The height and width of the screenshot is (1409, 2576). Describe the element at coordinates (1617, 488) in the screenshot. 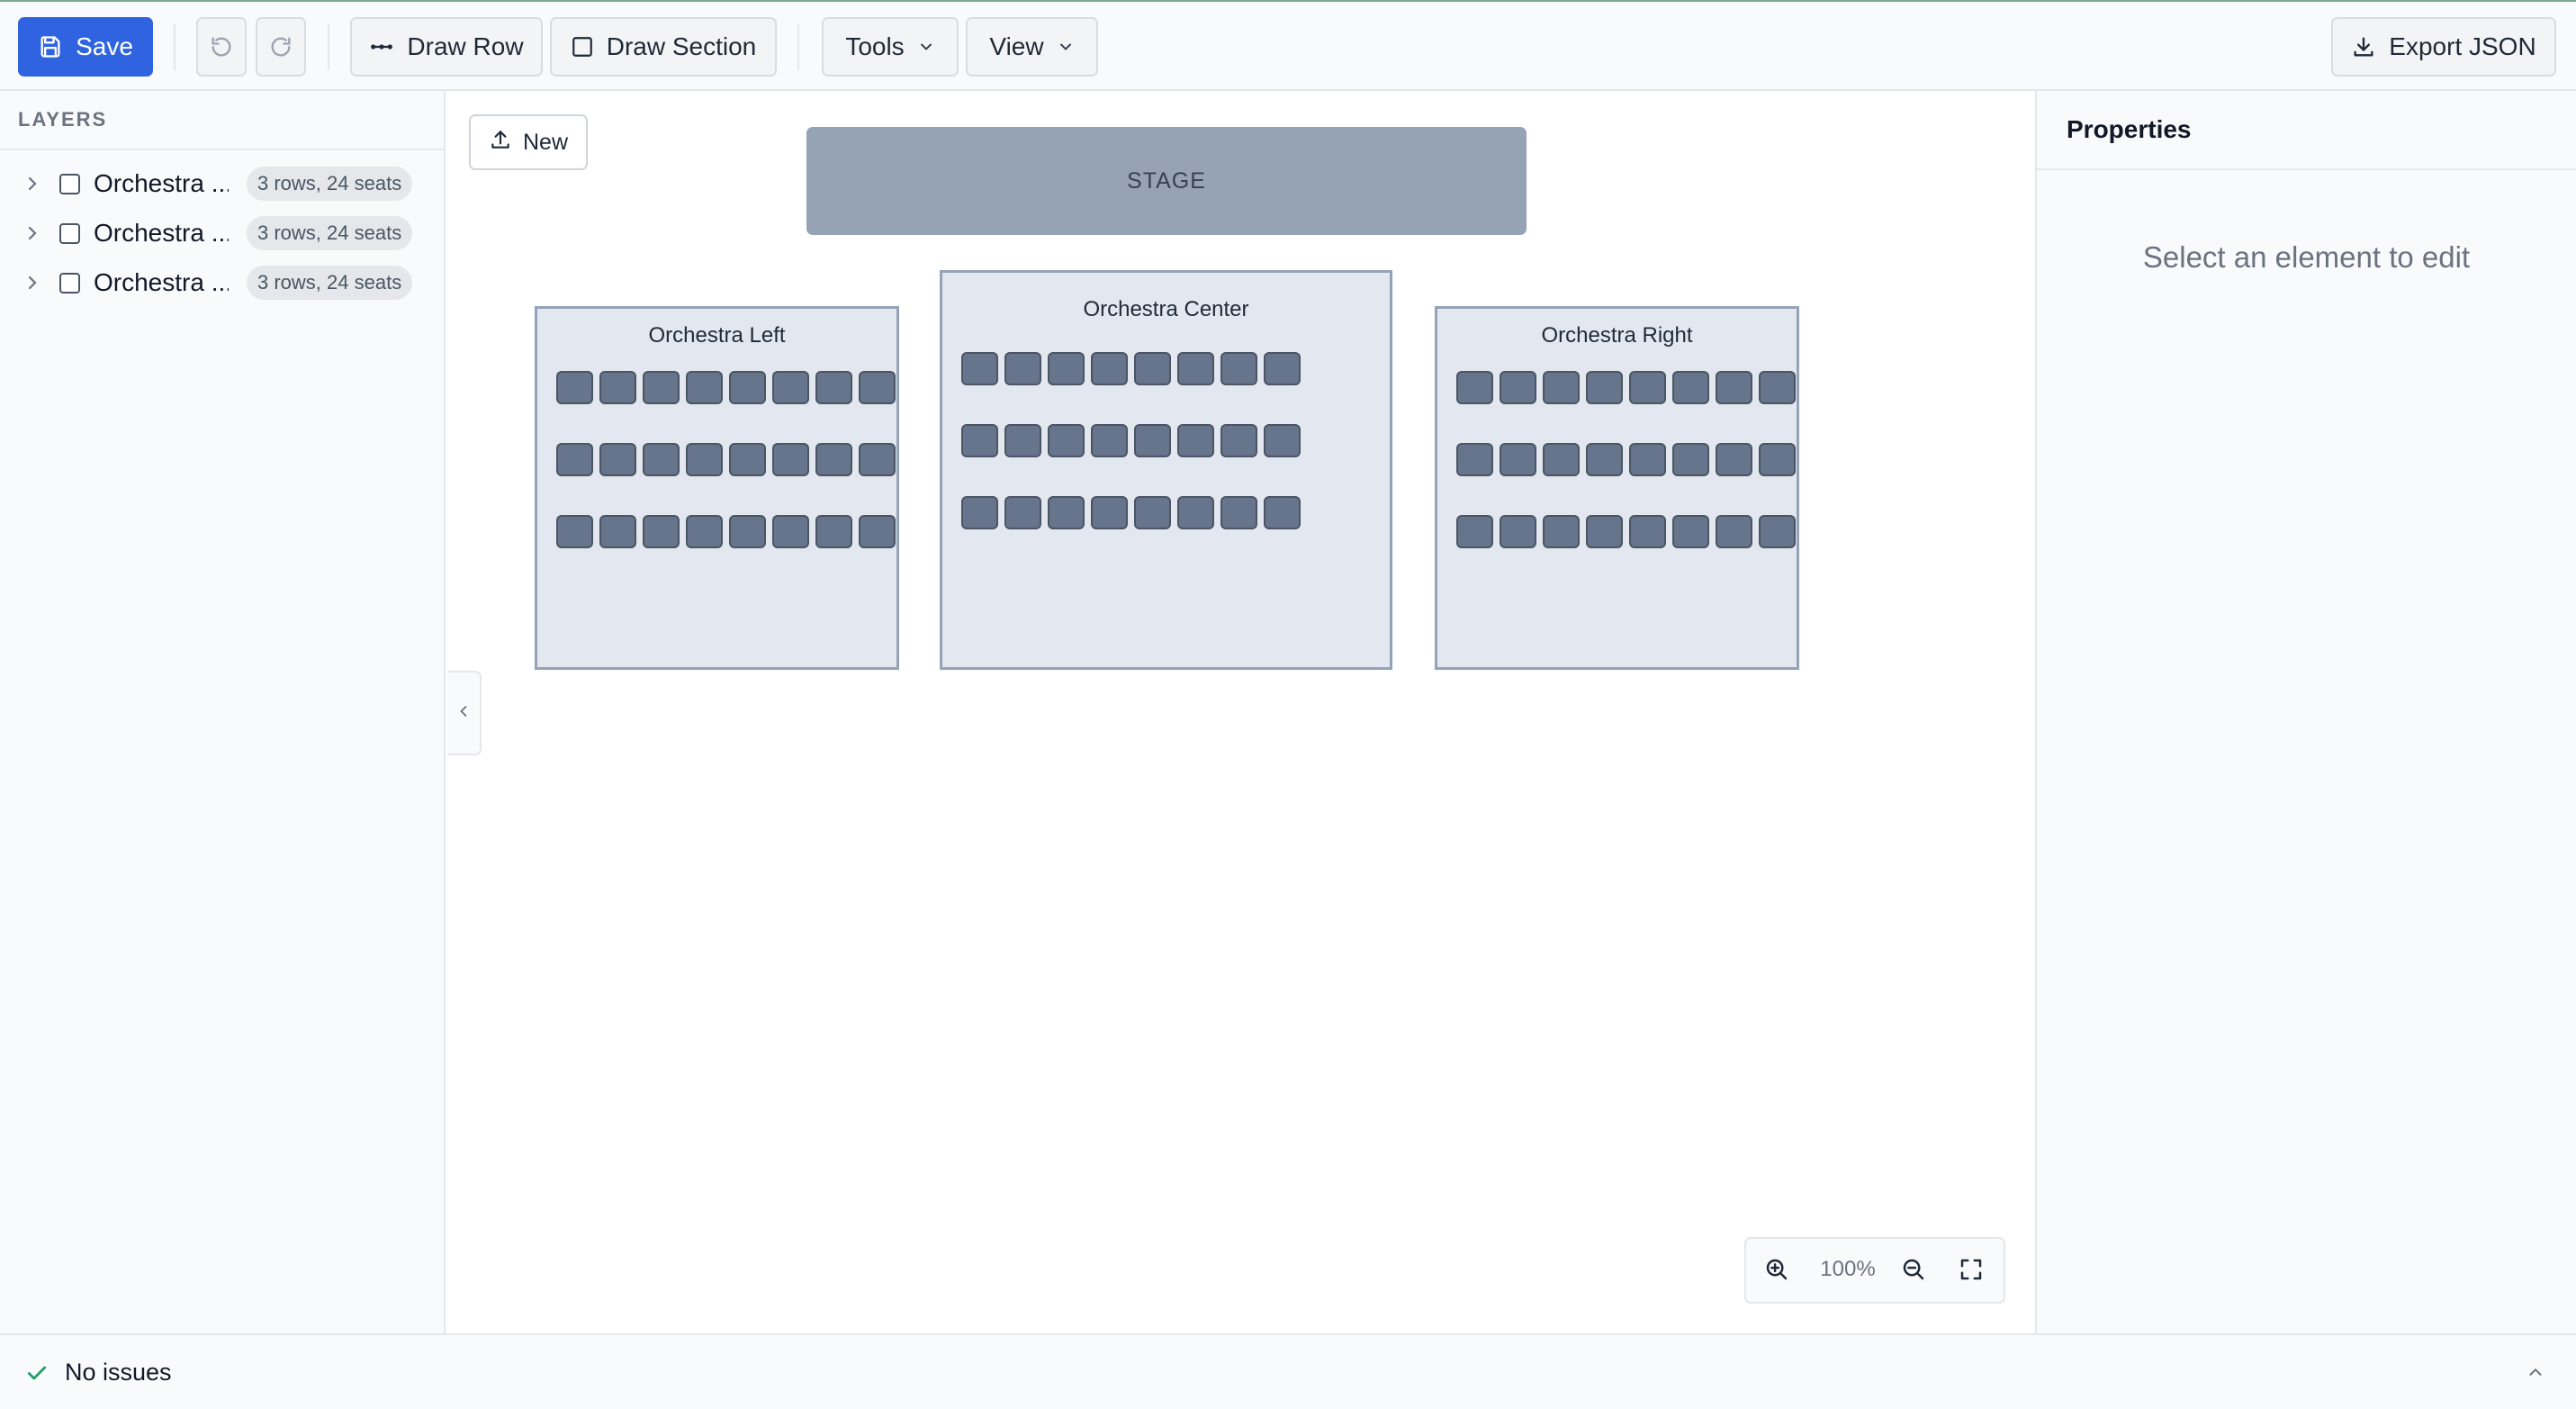

I see `section-orchestra-right: Orchestra Right` at that location.